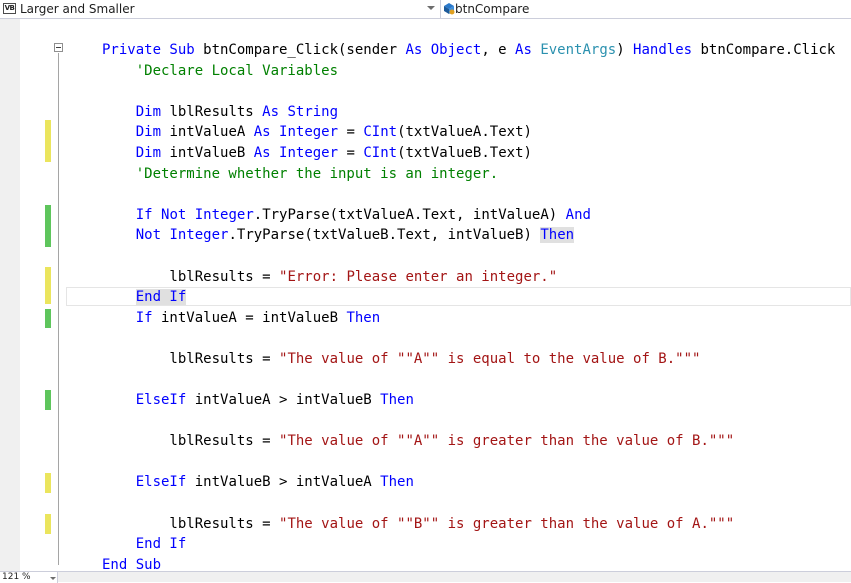 This screenshot has width=851, height=583. I want to click on code-line: ElseIf intValueA > intValueB Then, so click(468, 400).